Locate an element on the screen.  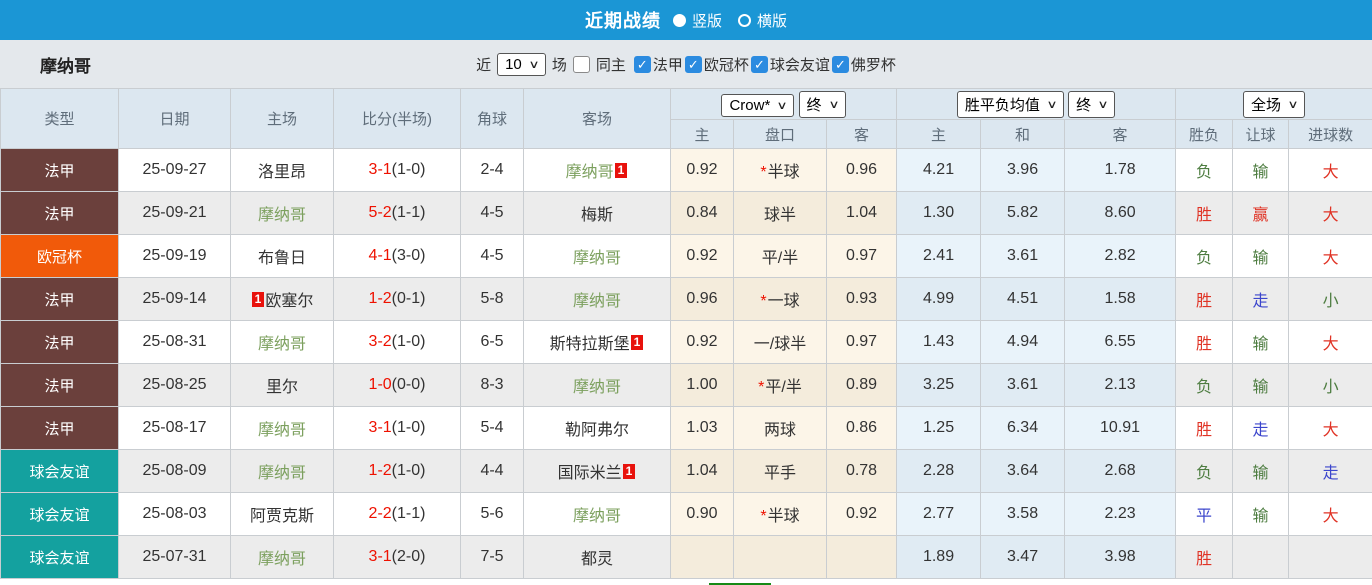
euro-draw-odds: 4.51 is located at coordinates (1023, 299).